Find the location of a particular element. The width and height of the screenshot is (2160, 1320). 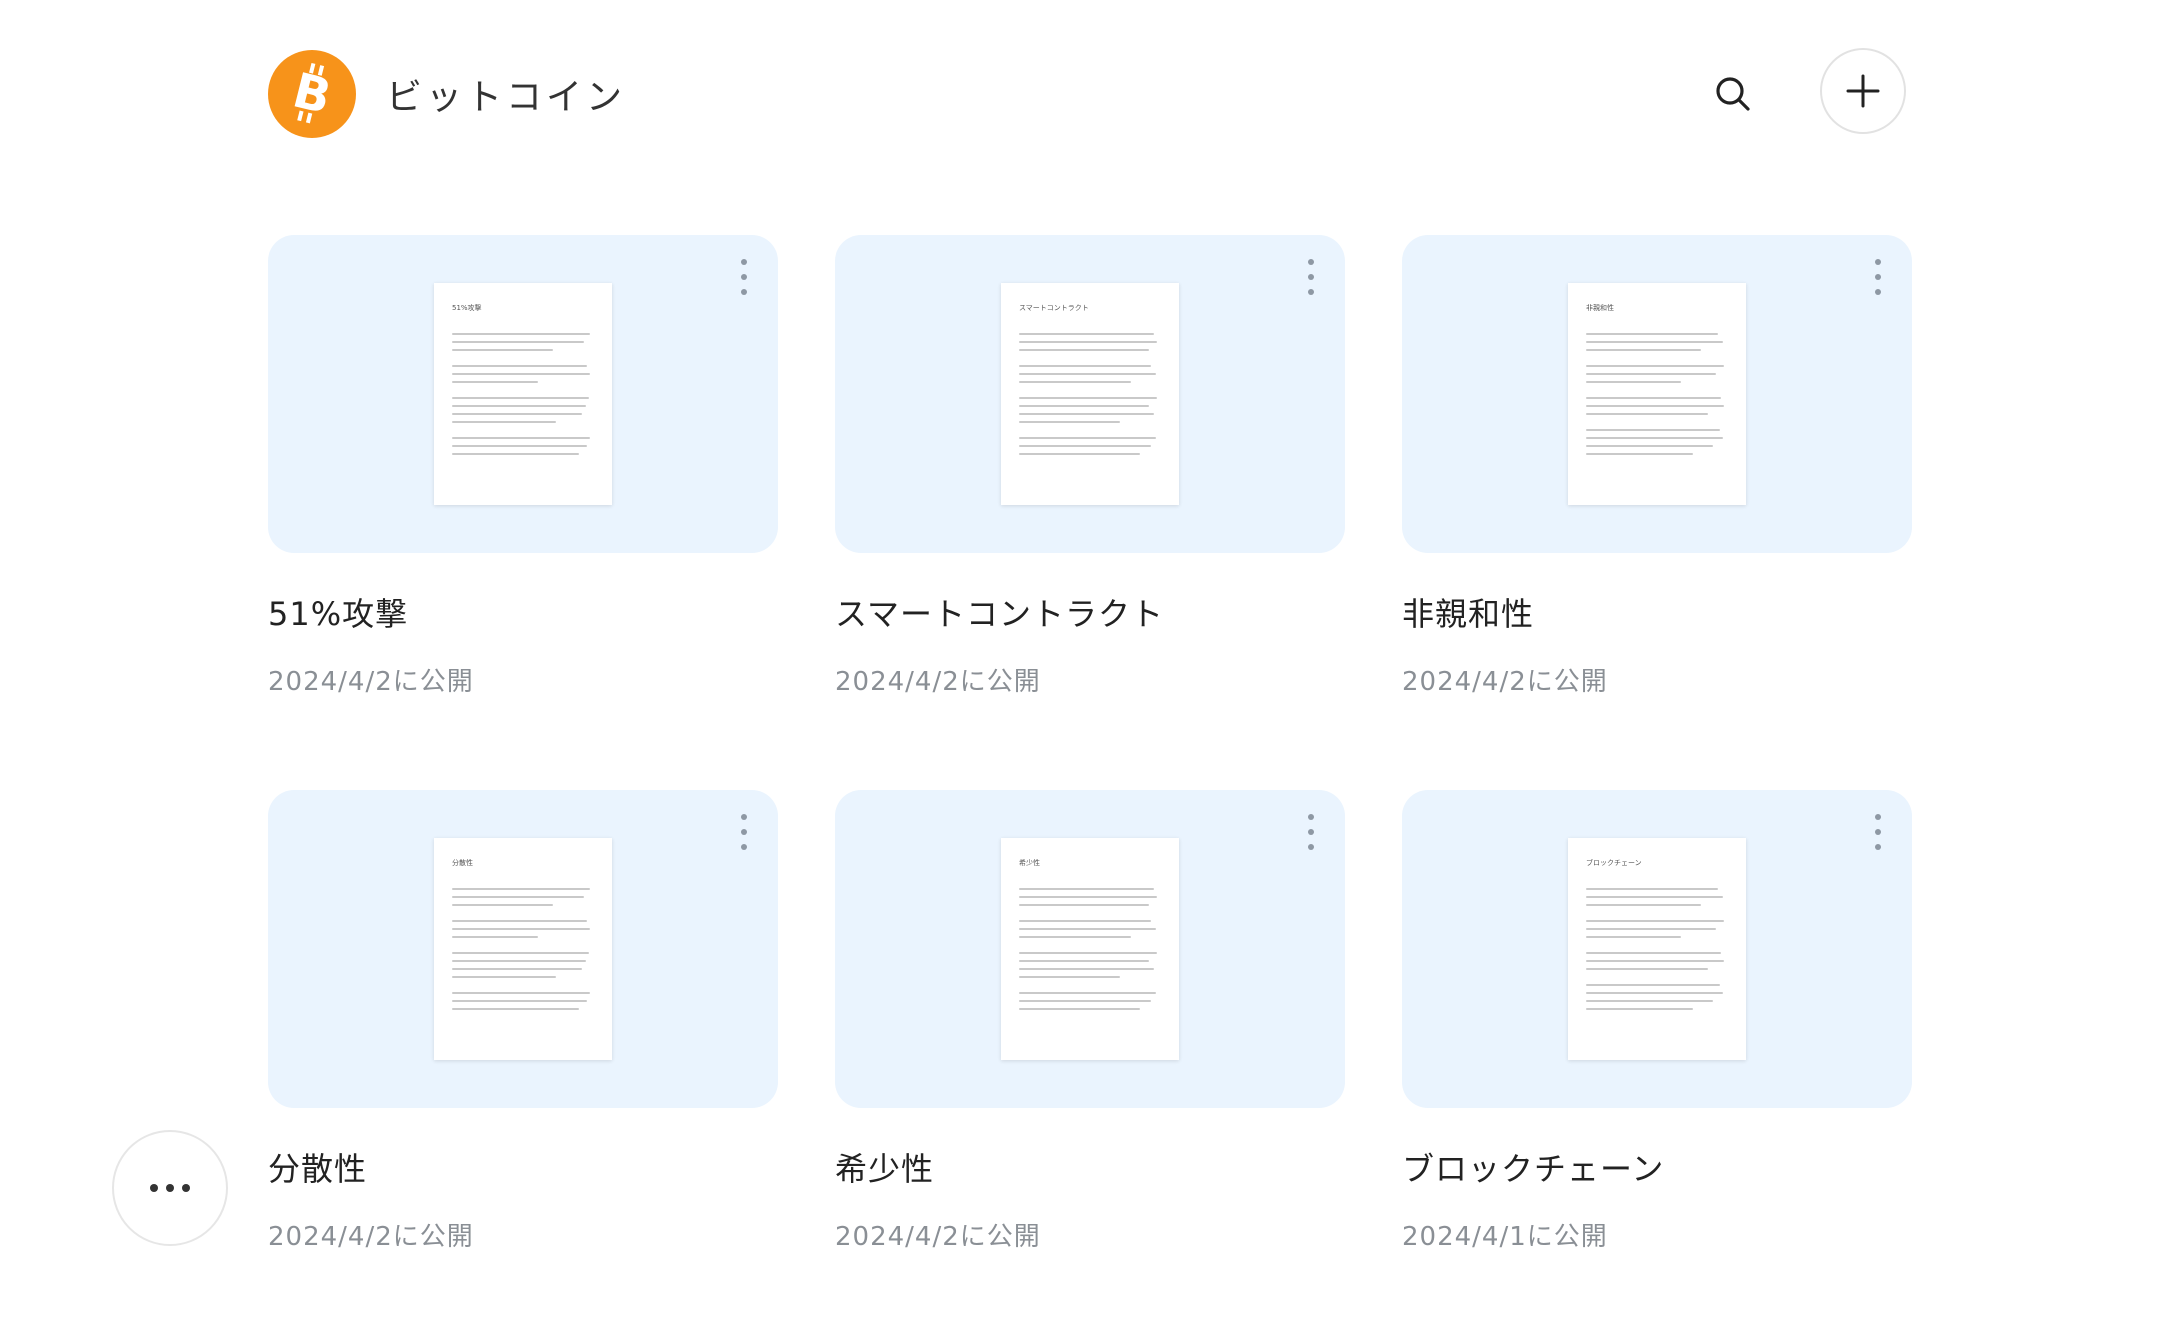

article-card: 非親和性 非親和性 2024/4/2に公開 is located at coordinates (1657, 466).